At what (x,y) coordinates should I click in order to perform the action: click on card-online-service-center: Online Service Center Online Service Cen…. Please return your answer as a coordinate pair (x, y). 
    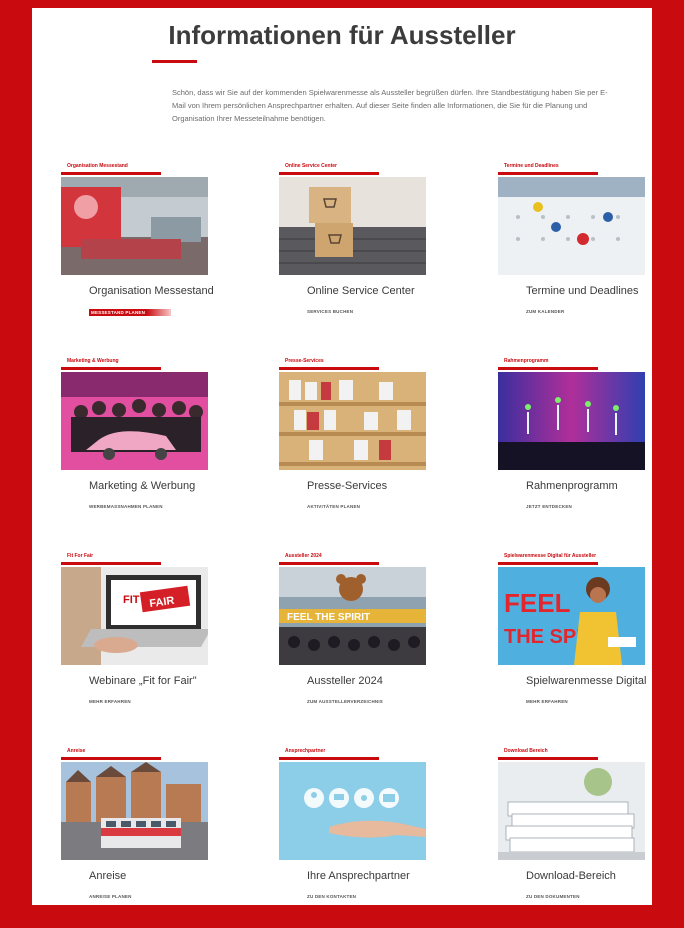
    Looking at the image, I should click on (354, 253).